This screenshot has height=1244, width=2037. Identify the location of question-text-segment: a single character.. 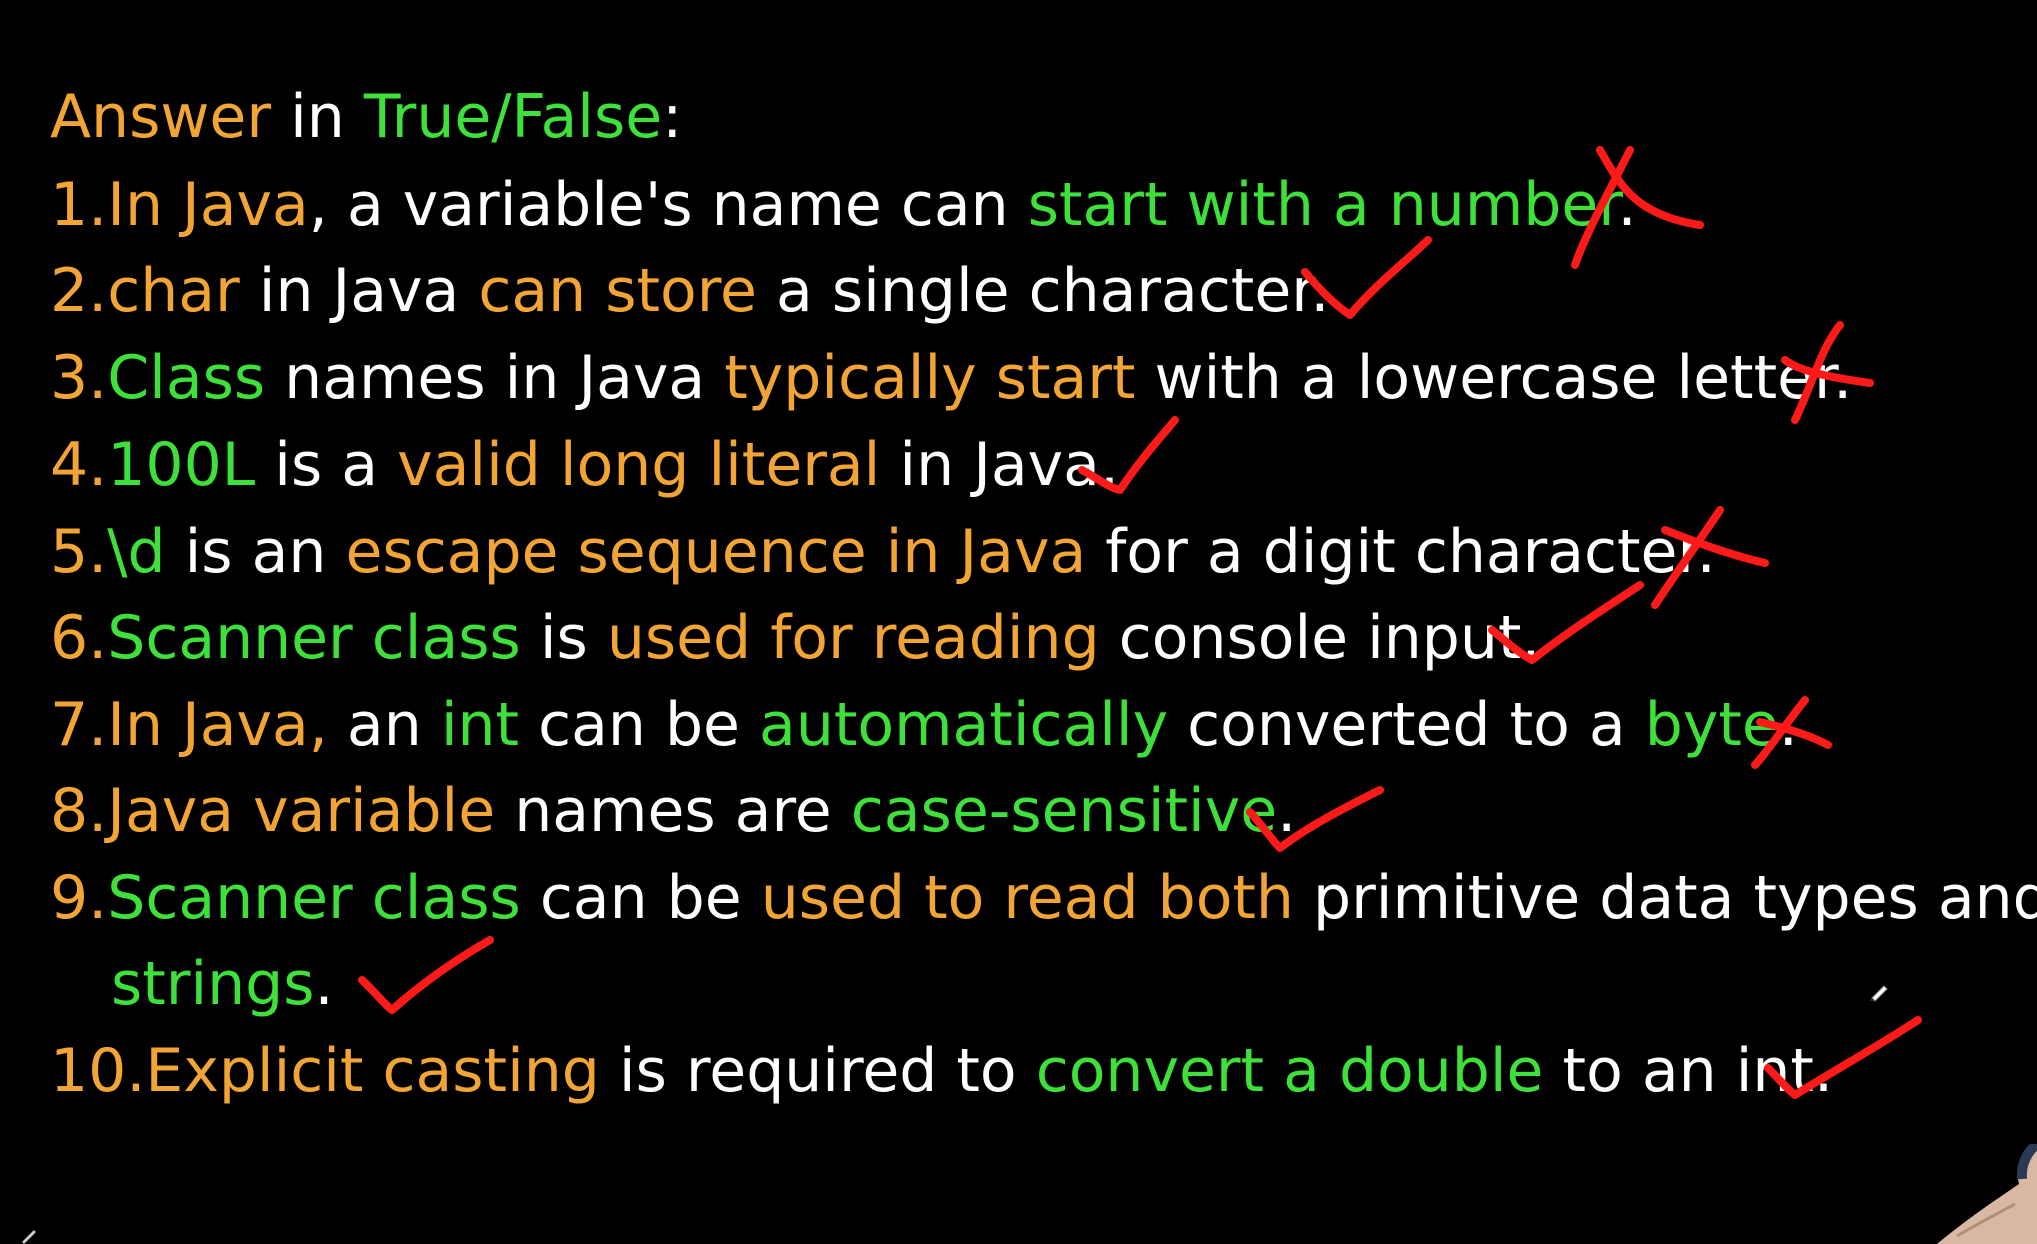
(1043, 291).